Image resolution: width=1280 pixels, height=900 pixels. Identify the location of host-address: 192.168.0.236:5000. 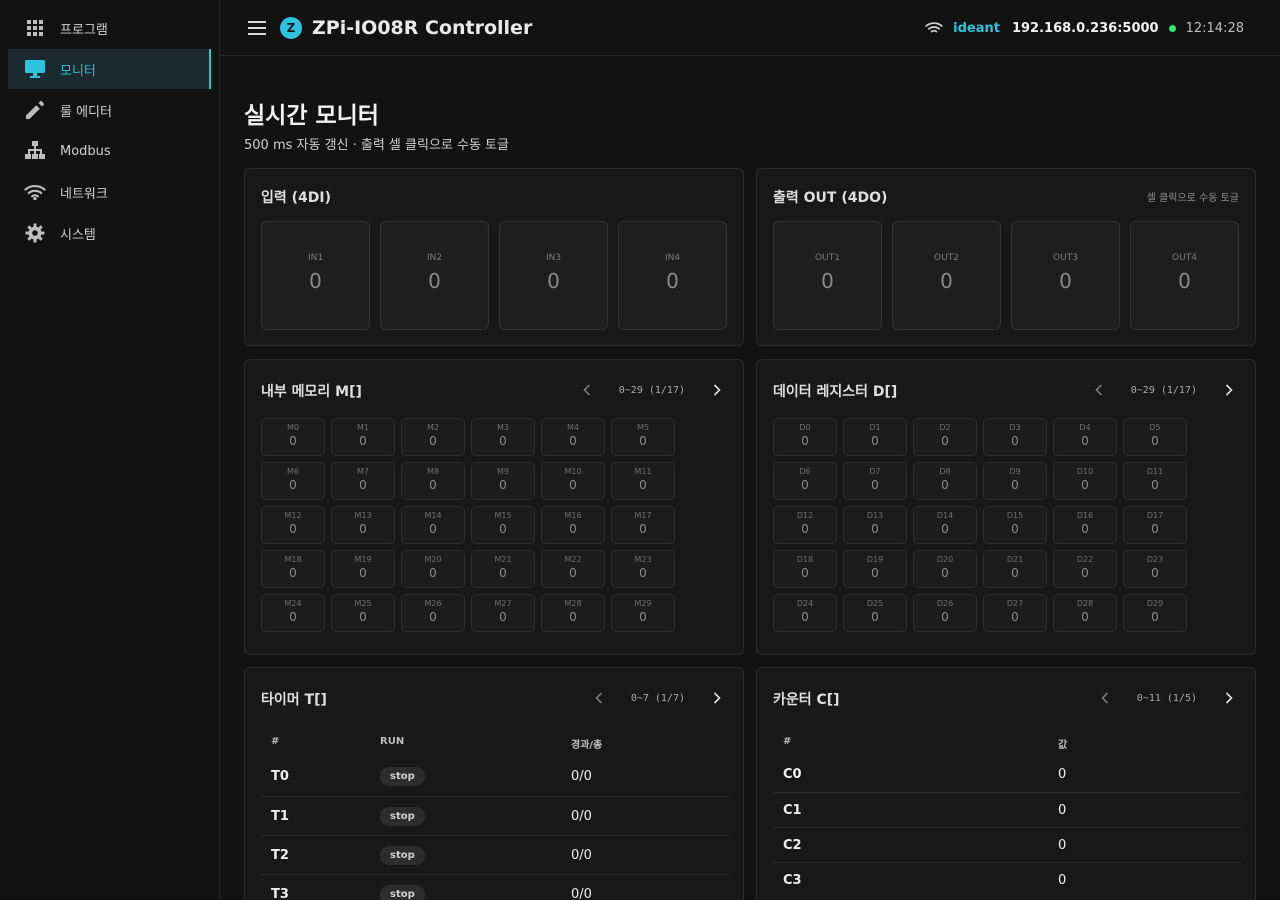
(1085, 28).